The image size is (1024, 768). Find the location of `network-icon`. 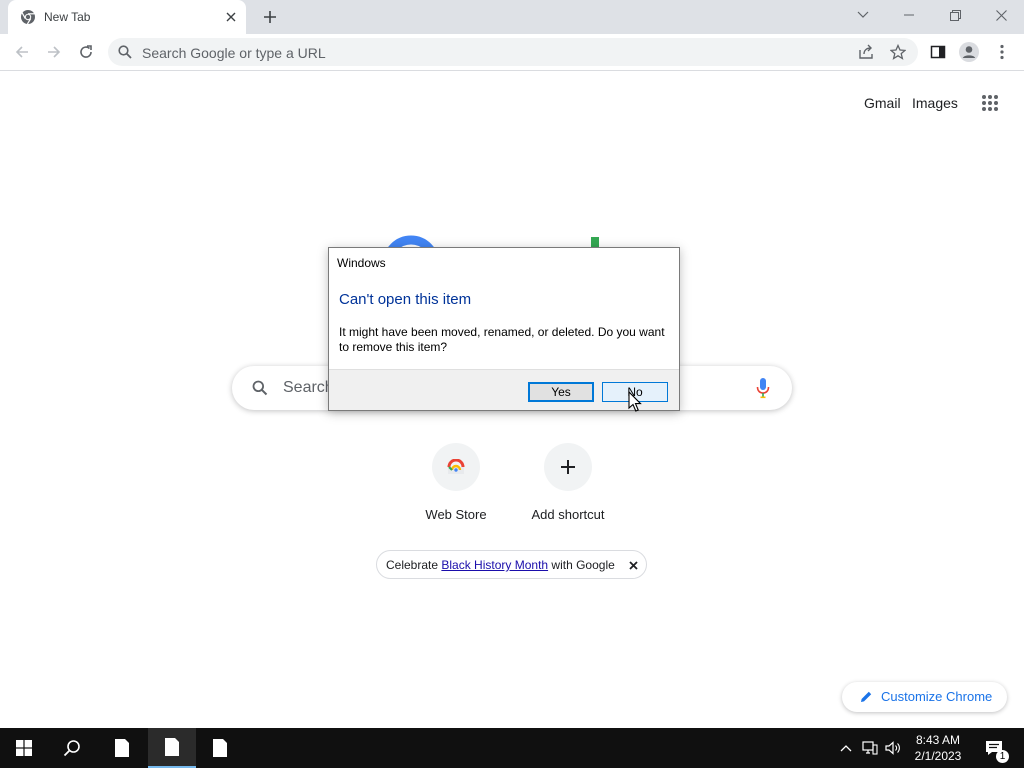

network-icon is located at coordinates (870, 748).